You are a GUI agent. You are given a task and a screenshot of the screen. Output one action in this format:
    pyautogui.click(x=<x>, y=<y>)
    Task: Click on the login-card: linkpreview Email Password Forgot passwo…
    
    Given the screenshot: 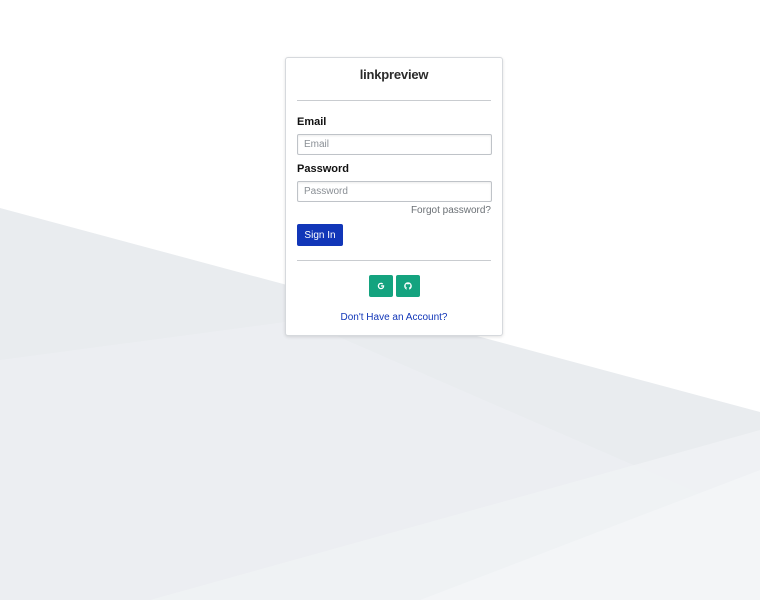 What is the action you would take?
    pyautogui.click(x=394, y=196)
    